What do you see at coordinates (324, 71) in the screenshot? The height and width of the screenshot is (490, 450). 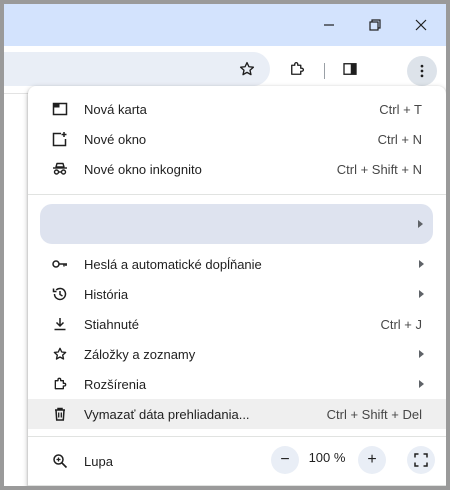 I see `toolbar-divider` at bounding box center [324, 71].